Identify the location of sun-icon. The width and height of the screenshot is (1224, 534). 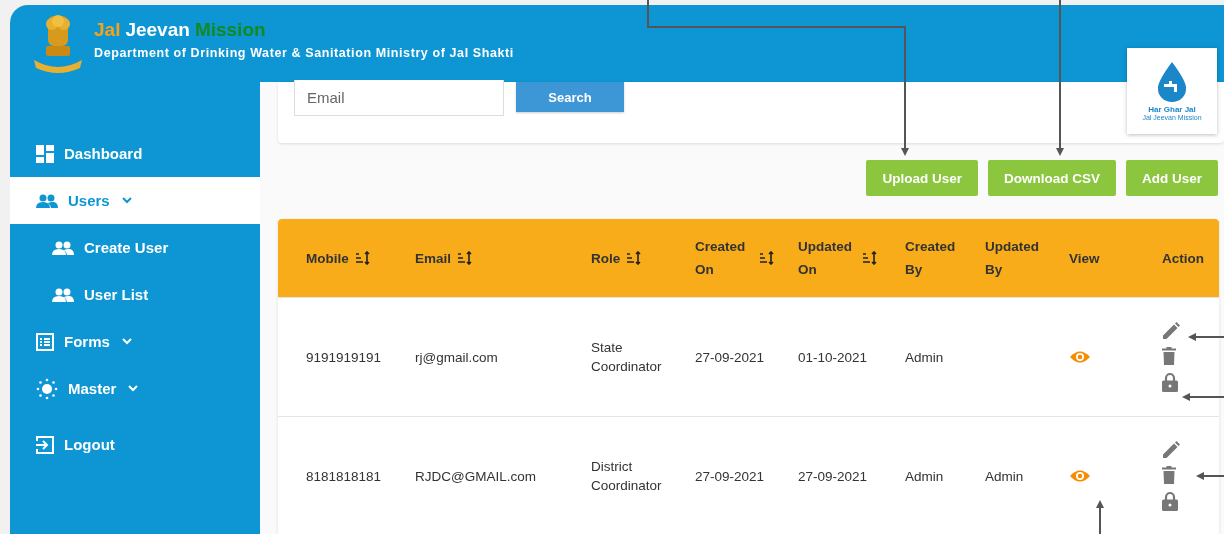
(47, 388).